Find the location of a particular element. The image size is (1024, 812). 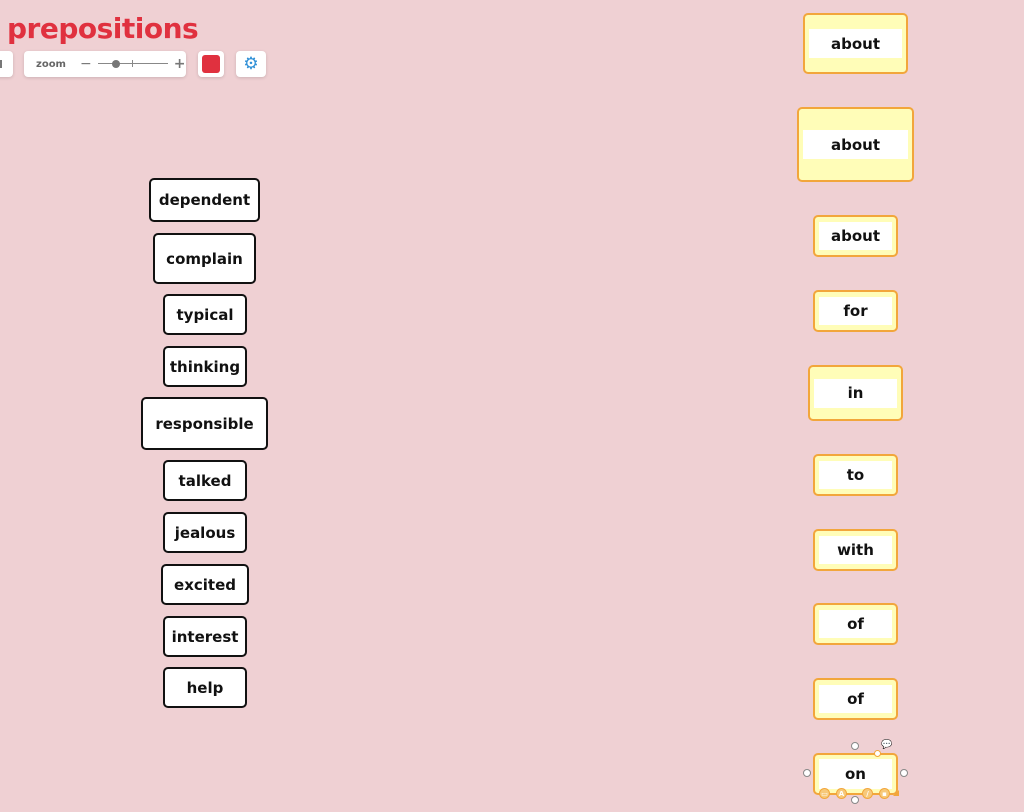

resize-handle-left is located at coordinates (807, 773).